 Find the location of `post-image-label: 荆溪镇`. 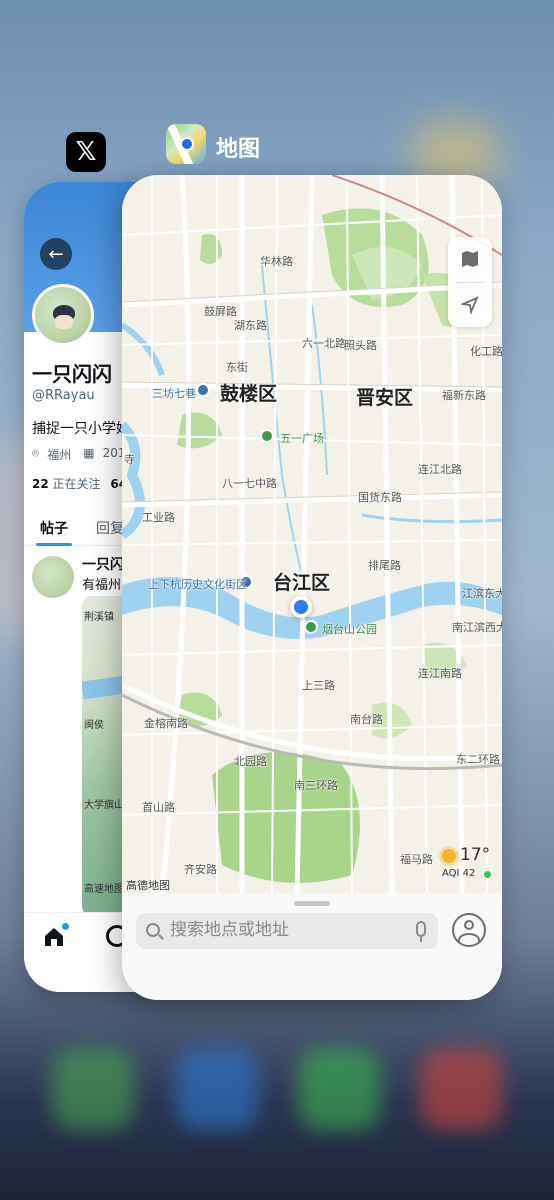

post-image-label: 荆溪镇 is located at coordinates (99, 617).